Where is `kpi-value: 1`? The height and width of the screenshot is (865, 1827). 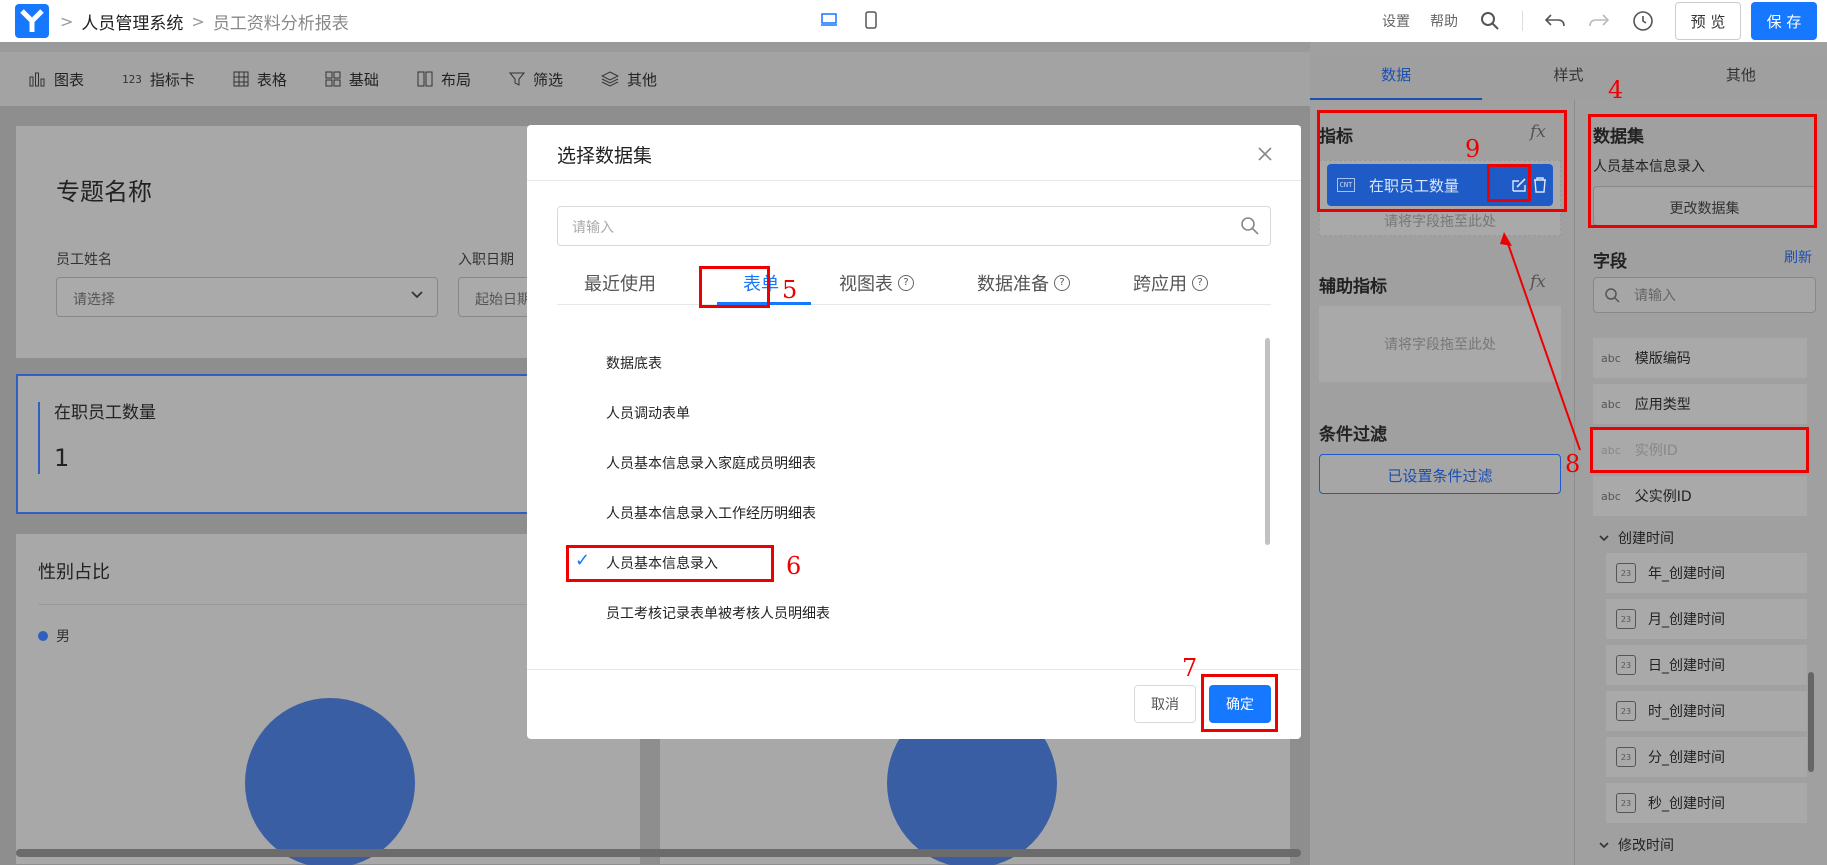 kpi-value: 1 is located at coordinates (62, 458).